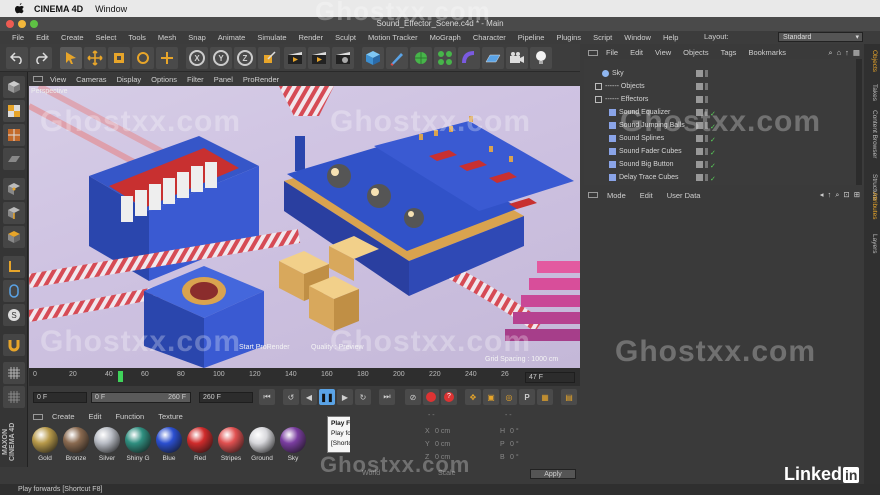 Image resolution: width=880 pixels, height=495 pixels. What do you see at coordinates (197, 37) in the screenshot?
I see `menu-snap: Snap` at bounding box center [197, 37].